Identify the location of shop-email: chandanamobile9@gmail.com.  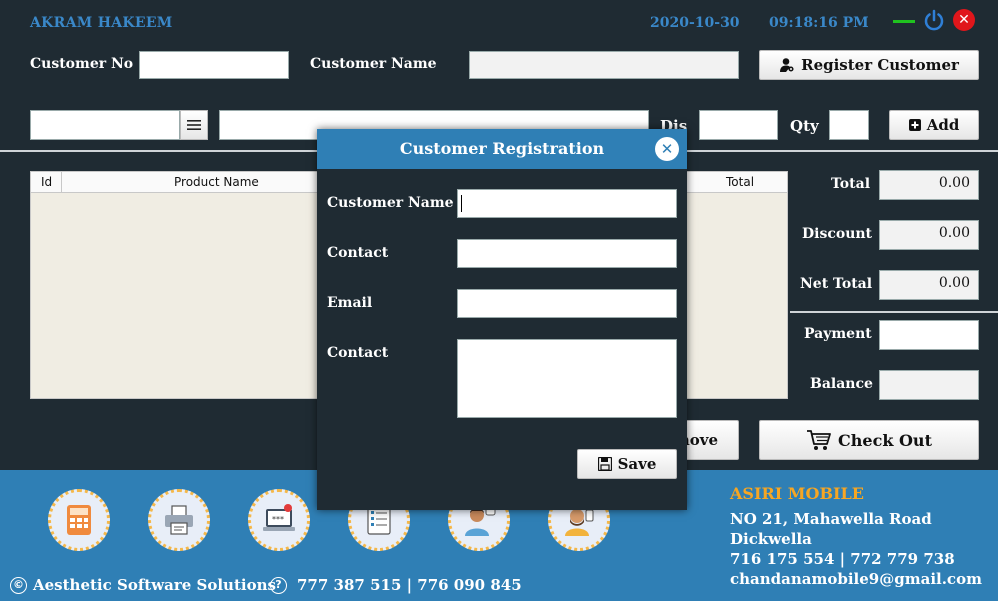
(856, 579).